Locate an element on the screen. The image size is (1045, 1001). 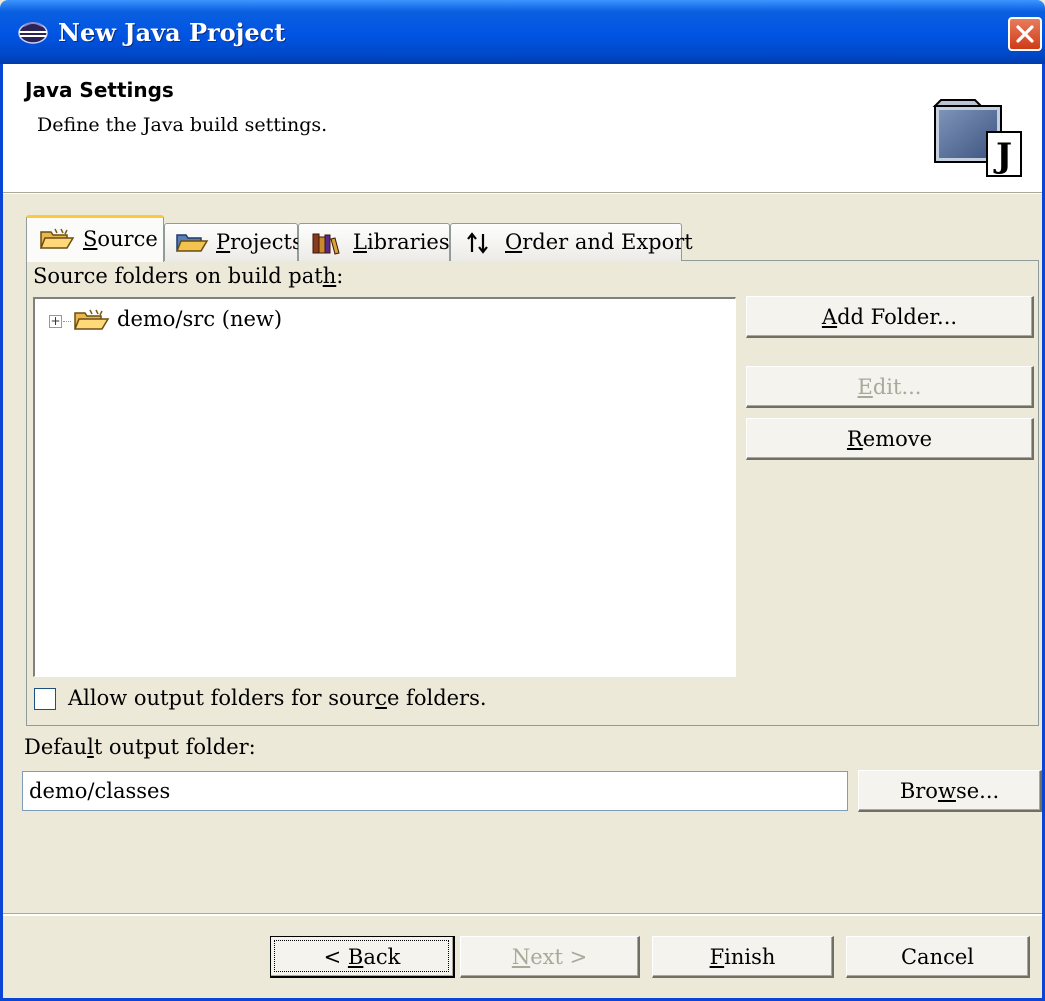
next-button: Next > is located at coordinates (550, 957).